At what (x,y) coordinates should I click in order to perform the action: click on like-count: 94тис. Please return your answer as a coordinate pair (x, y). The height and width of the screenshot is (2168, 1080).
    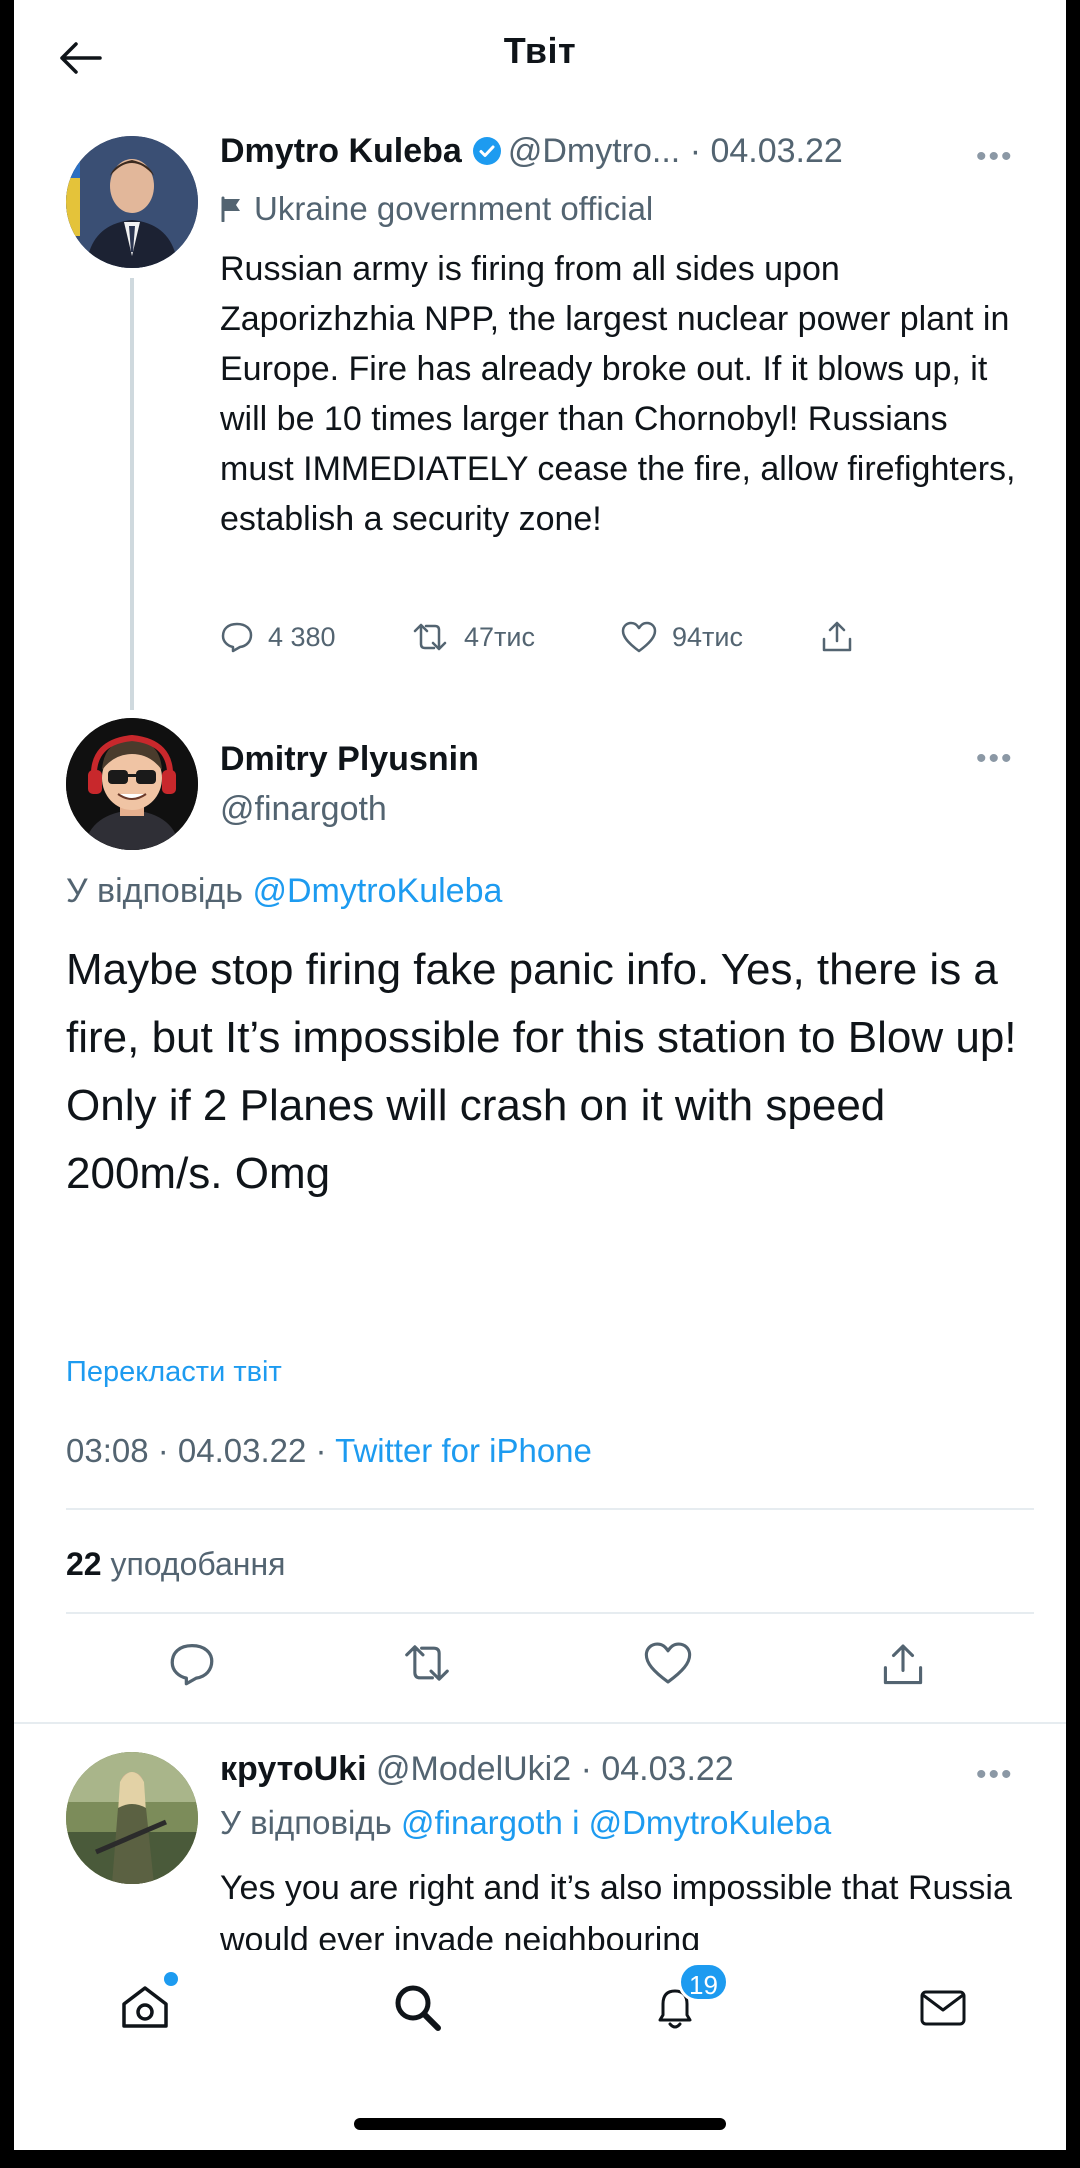
    Looking at the image, I should click on (707, 636).